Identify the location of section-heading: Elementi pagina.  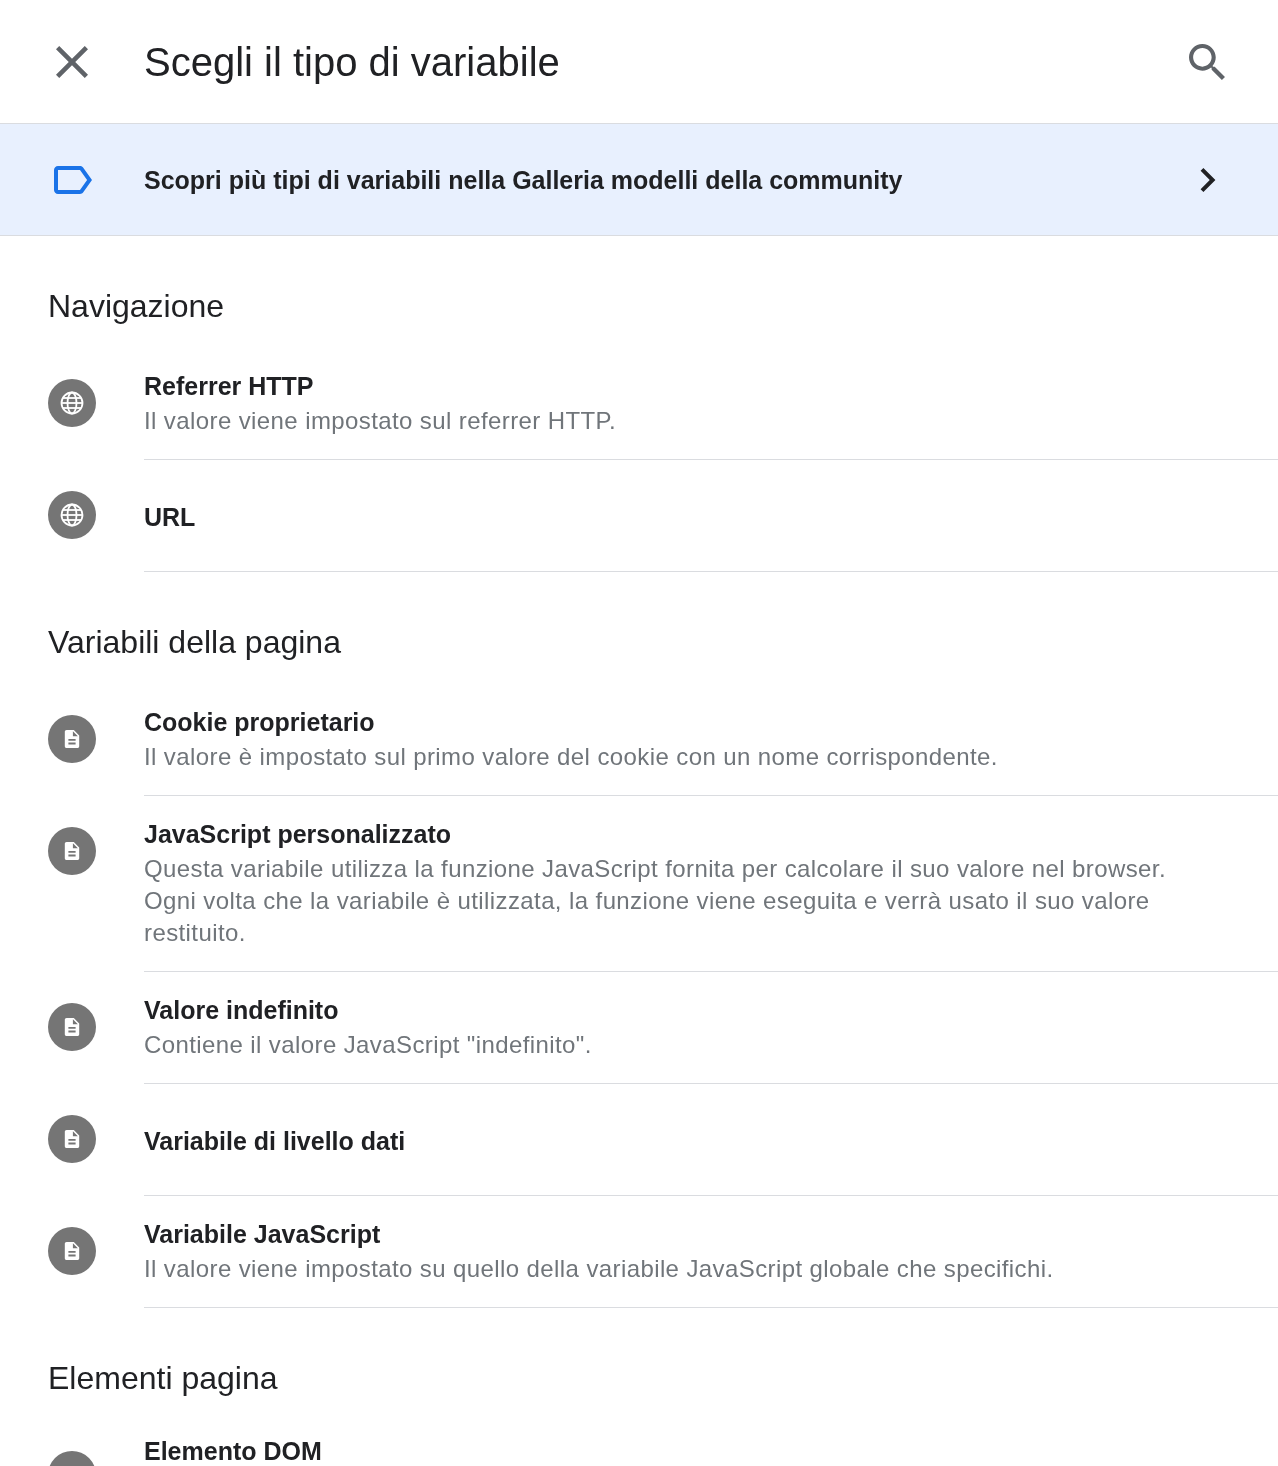
(163, 1378).